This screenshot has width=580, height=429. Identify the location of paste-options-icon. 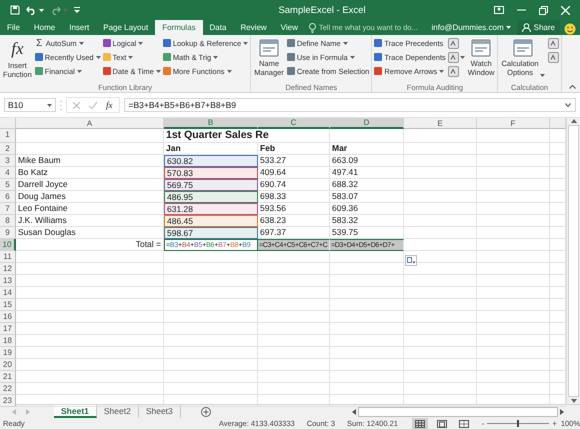
(411, 260).